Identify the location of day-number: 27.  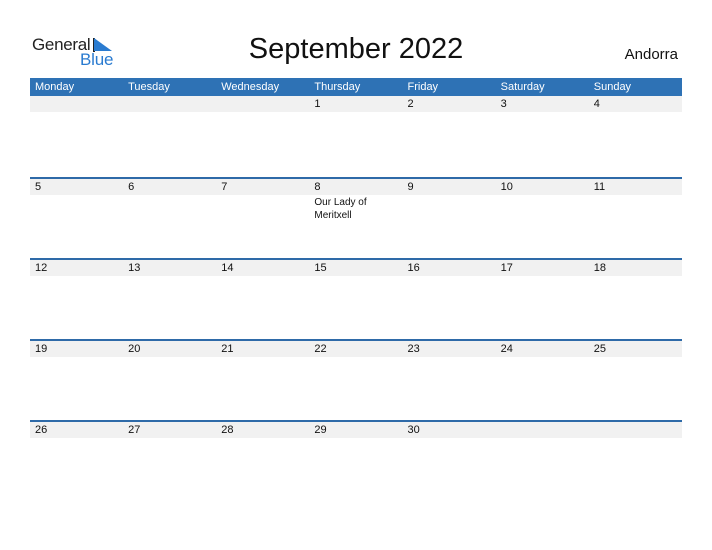
(134, 430).